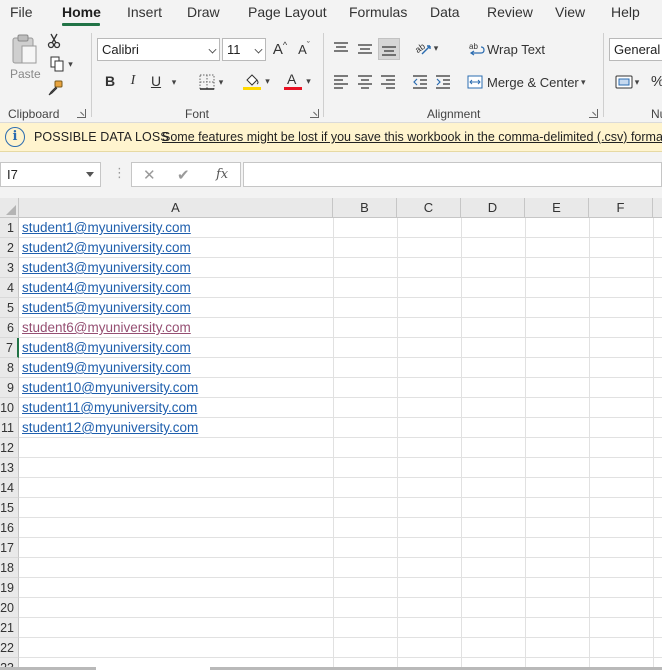 The width and height of the screenshot is (662, 670). What do you see at coordinates (445, 12) in the screenshot?
I see `tab-data: Data` at bounding box center [445, 12].